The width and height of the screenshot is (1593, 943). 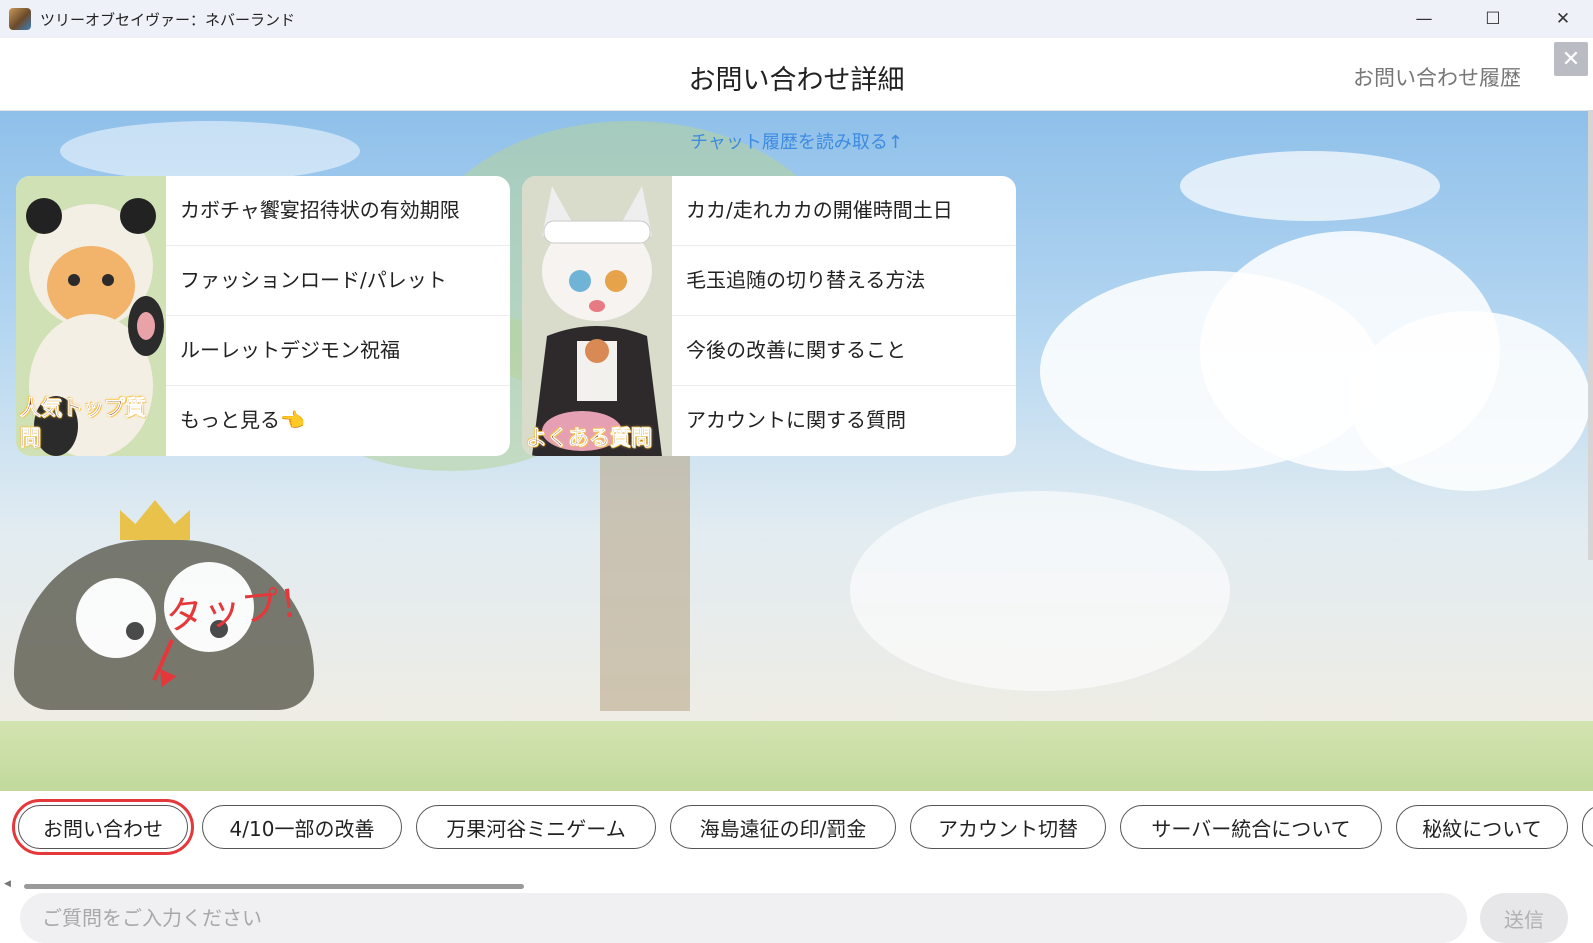 What do you see at coordinates (135, 631) in the screenshot?
I see `mascot-pupil` at bounding box center [135, 631].